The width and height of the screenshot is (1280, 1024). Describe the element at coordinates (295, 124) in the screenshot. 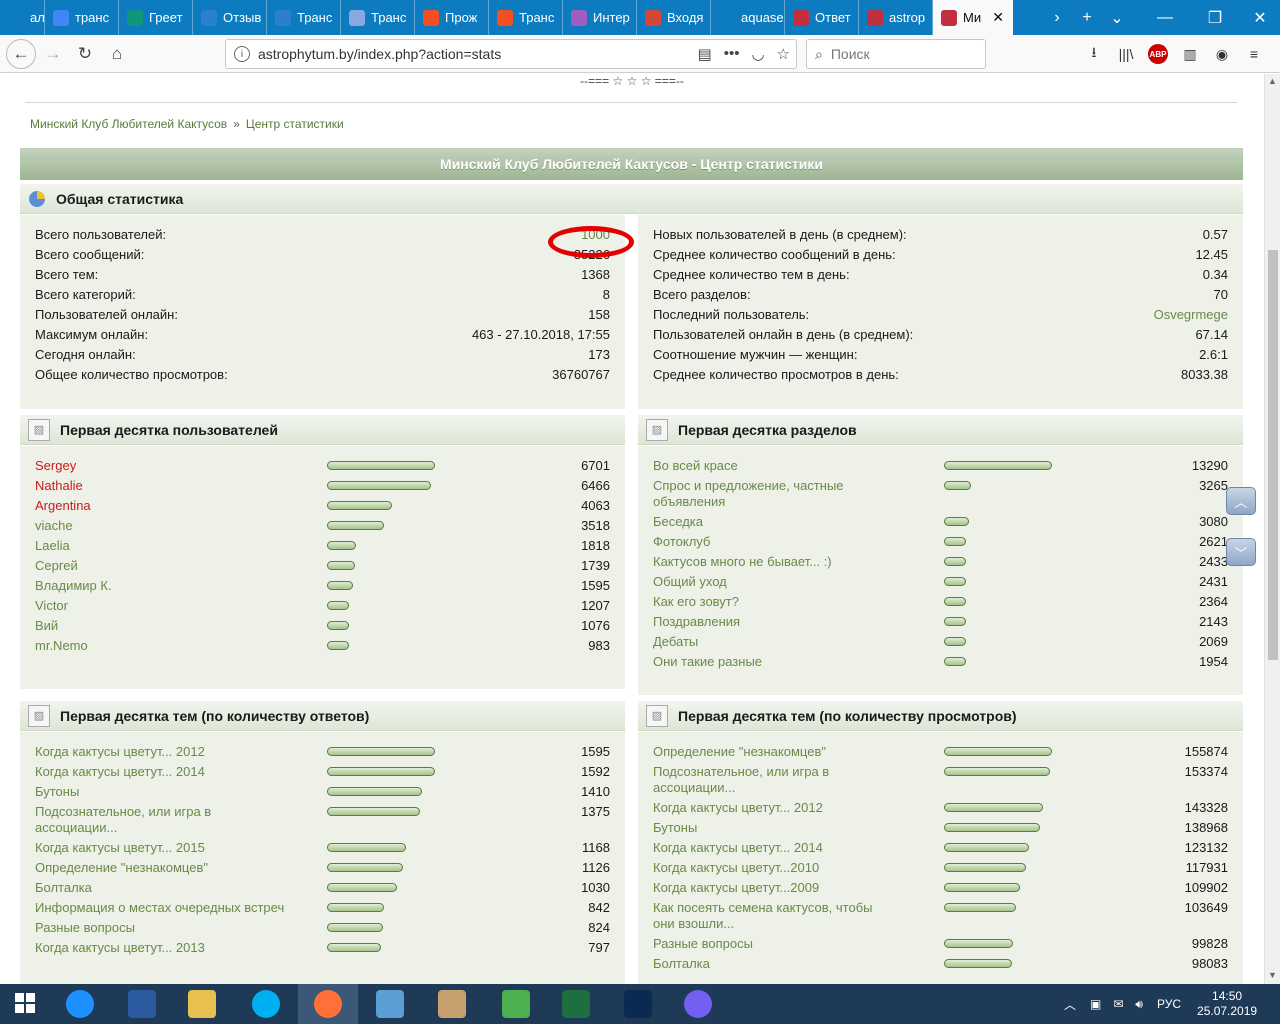

I see `breadcrumb-current: Центр статистики` at that location.